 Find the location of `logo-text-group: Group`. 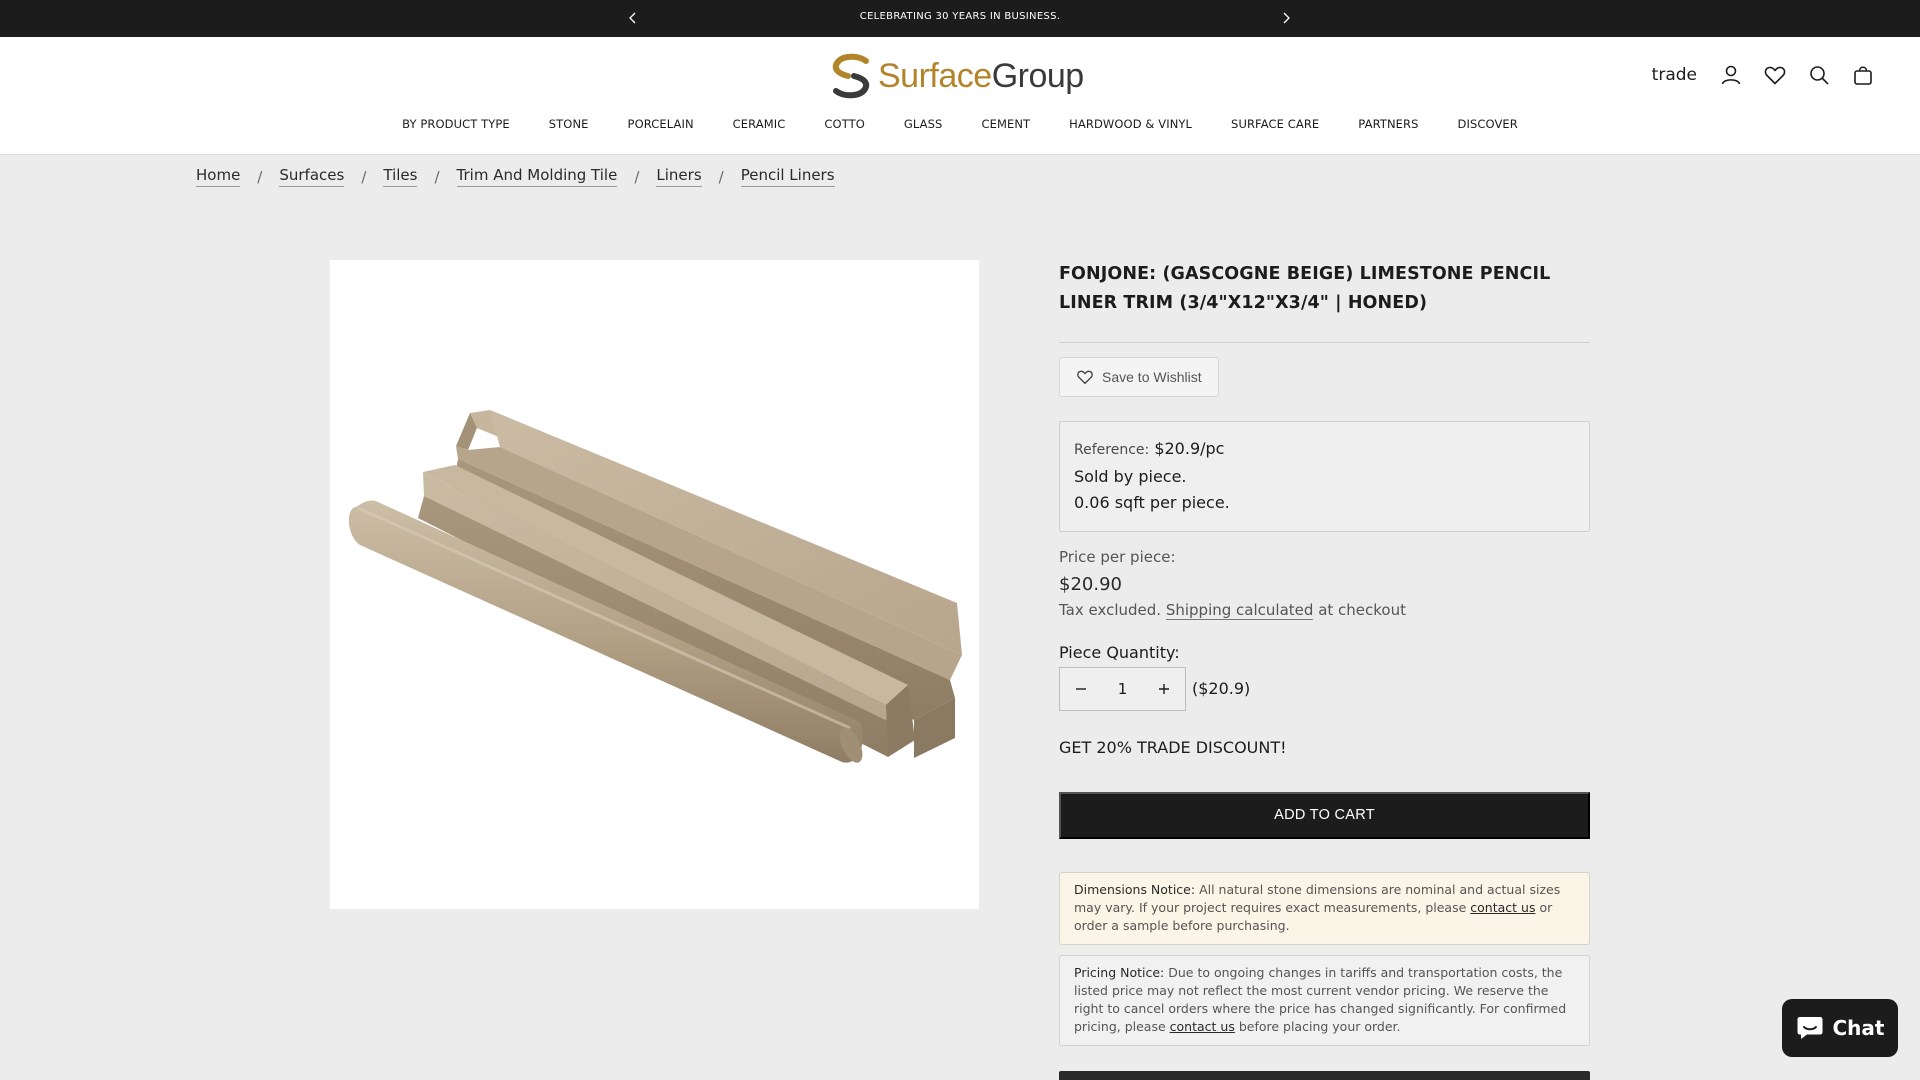

logo-text-group: Group is located at coordinates (1038, 75).